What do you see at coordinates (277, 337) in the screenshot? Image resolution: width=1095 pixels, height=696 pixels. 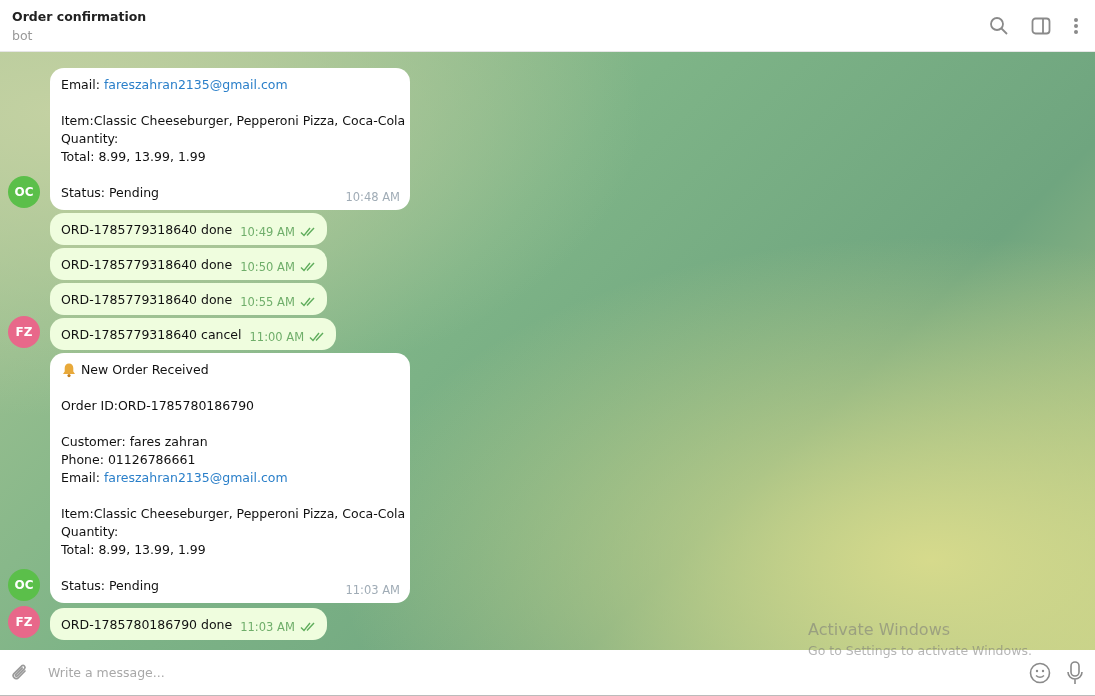 I see `message-time: 11:00 AM` at bounding box center [277, 337].